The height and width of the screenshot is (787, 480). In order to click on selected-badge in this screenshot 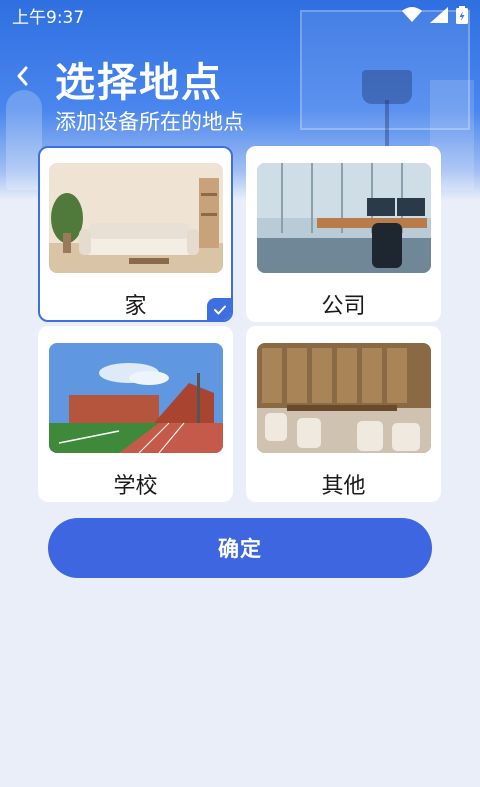, I will do `click(219, 309)`.